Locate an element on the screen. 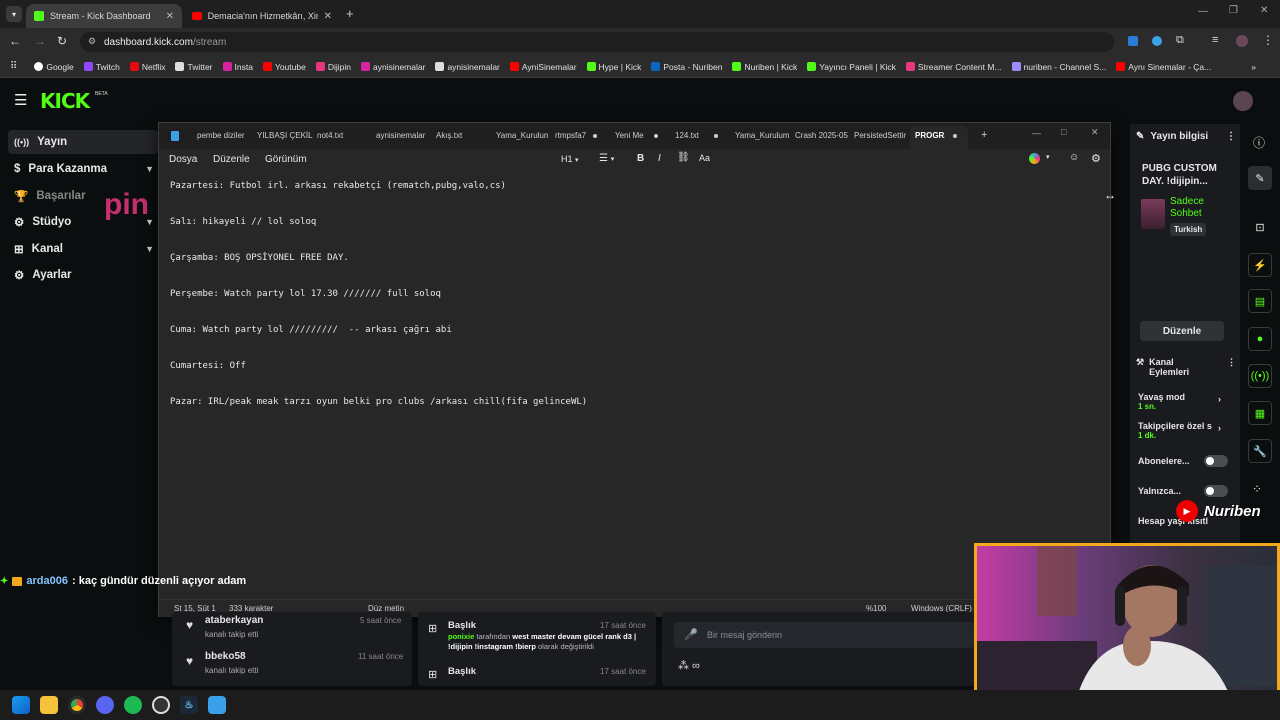 The image size is (1280, 720). address-field: ⚙ dashboard.kick.com/stream is located at coordinates (597, 42).